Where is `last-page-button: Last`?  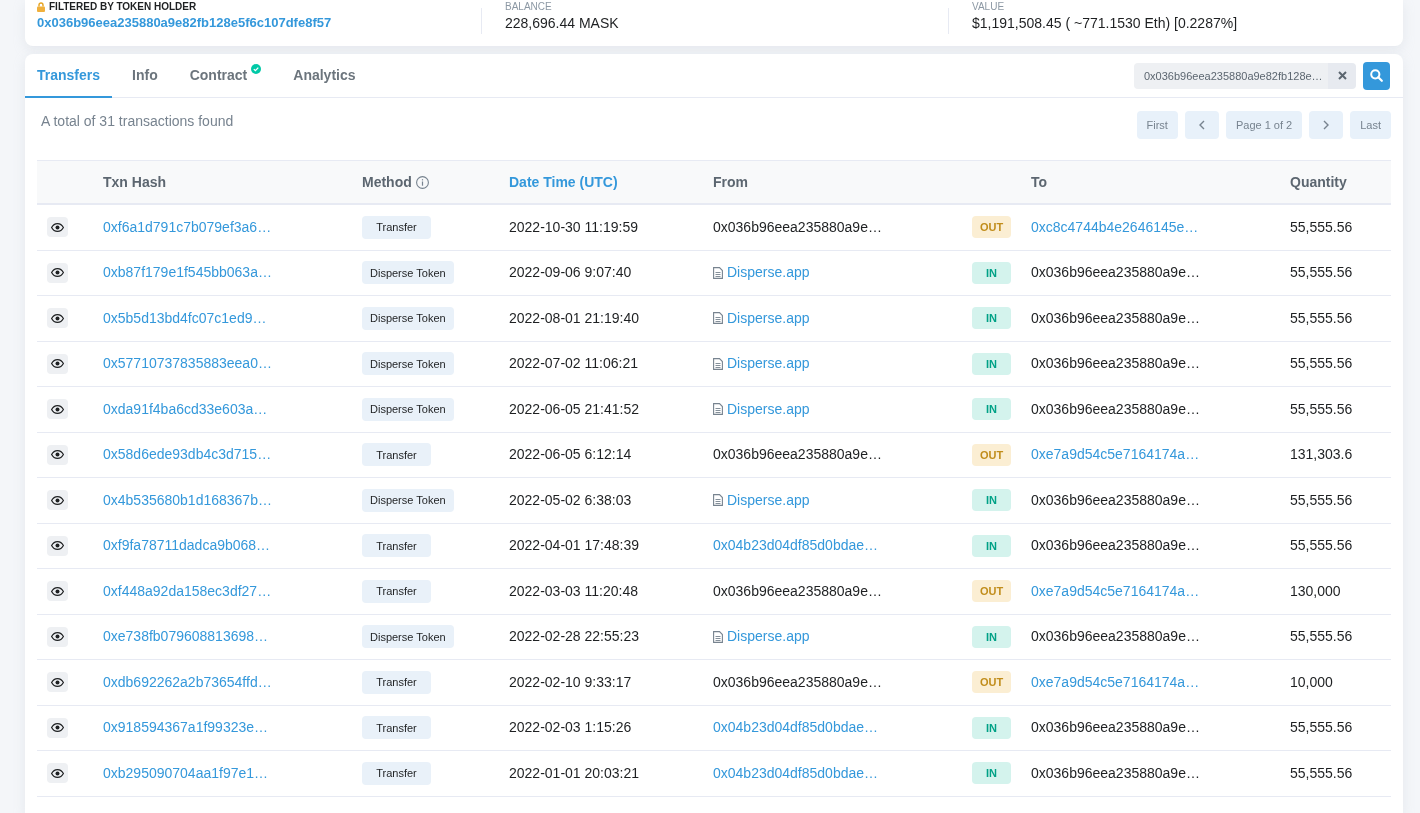
last-page-button: Last is located at coordinates (1370, 125).